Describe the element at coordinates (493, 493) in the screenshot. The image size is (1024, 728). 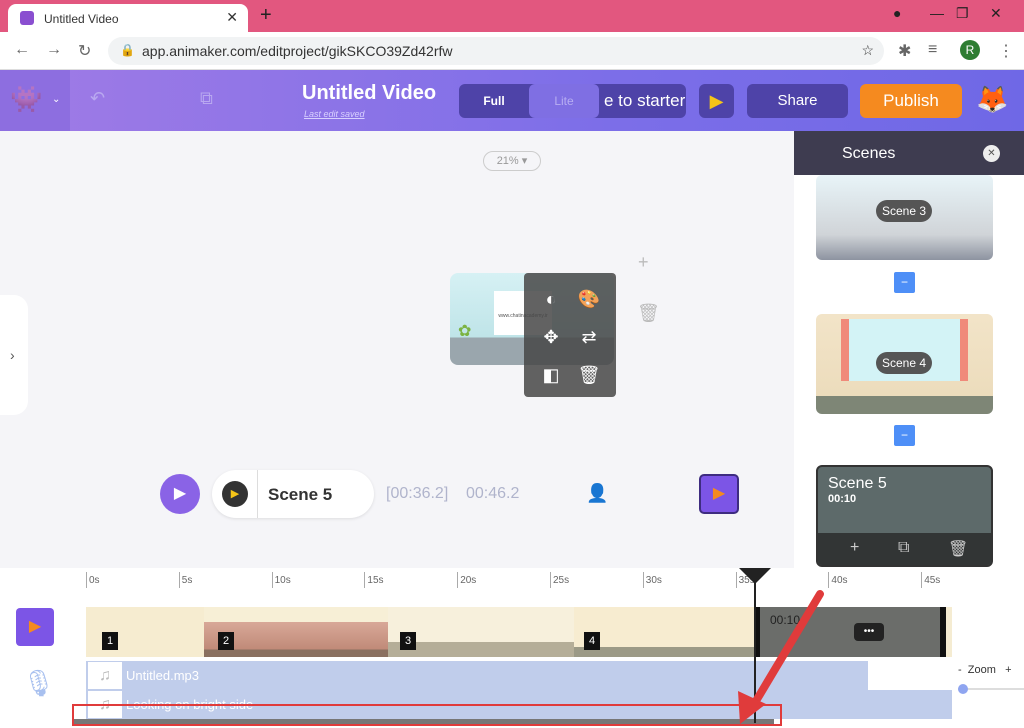
I see `total-time: 00:46.2` at that location.